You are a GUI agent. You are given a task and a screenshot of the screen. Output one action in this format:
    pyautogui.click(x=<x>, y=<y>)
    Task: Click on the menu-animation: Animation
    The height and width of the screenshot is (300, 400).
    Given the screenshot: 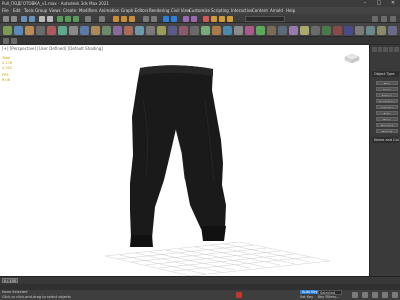 What is the action you would take?
    pyautogui.click(x=109, y=10)
    